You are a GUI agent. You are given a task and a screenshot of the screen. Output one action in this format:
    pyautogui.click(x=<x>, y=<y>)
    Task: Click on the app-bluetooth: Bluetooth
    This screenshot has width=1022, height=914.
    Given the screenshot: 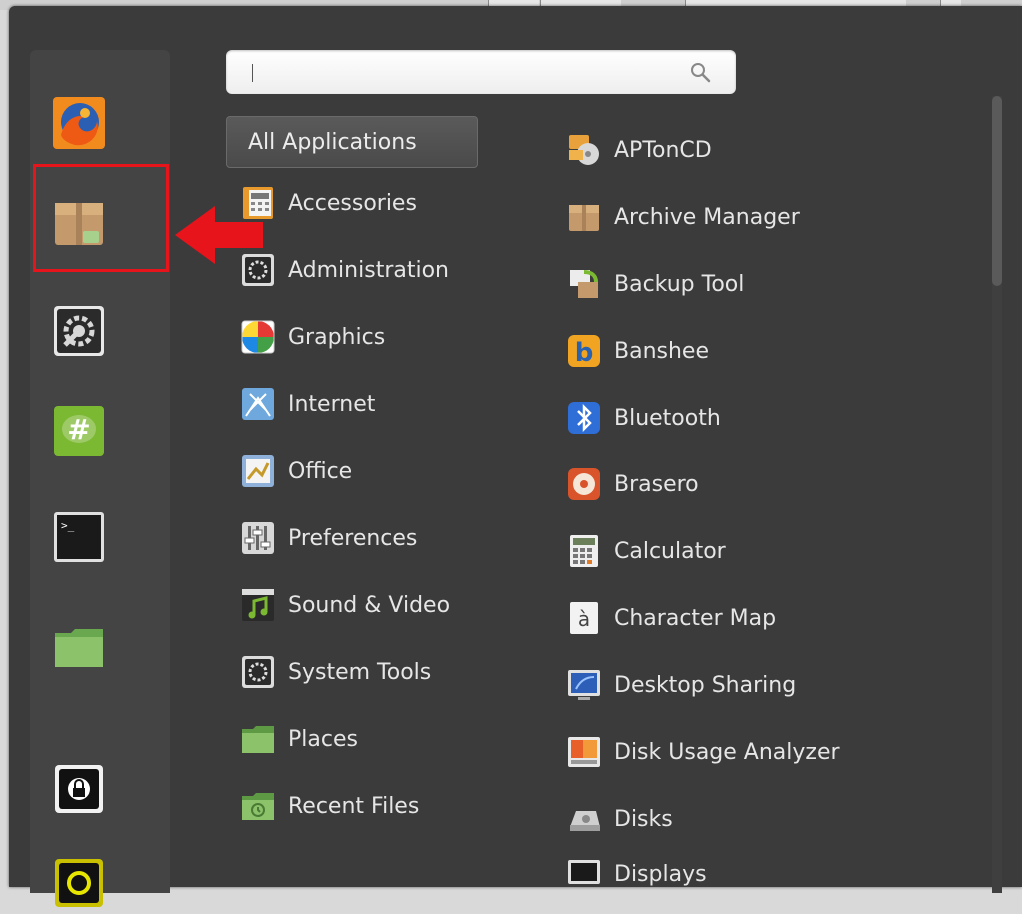 What is the action you would take?
    pyautogui.click(x=764, y=418)
    